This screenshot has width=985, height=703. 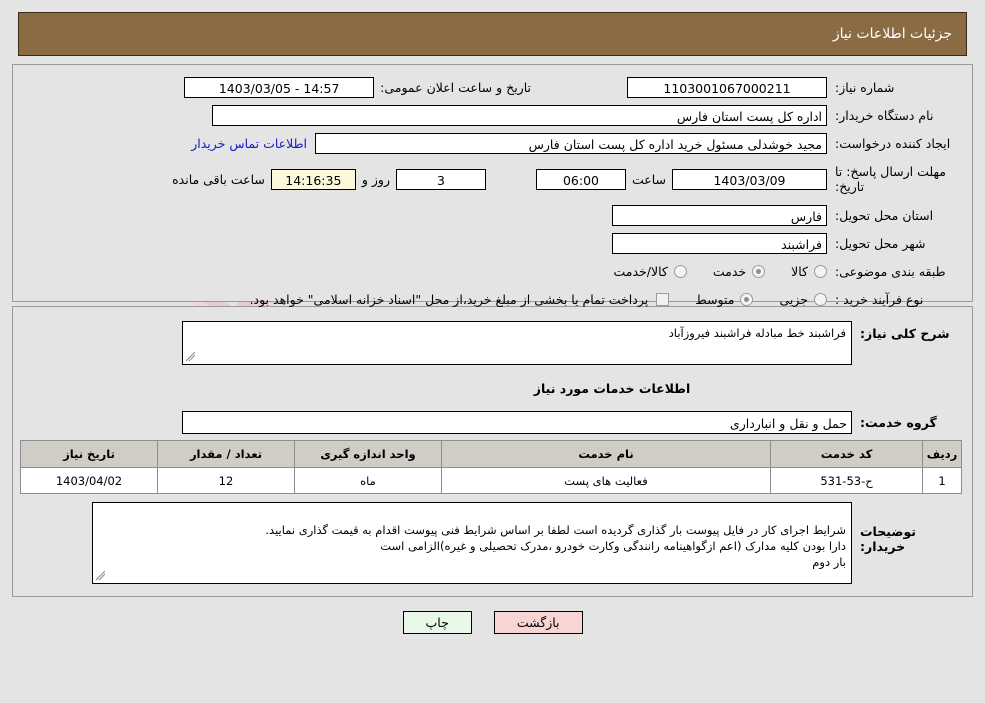 I want to click on time-remaining-field: 14:16:35, so click(x=313, y=179).